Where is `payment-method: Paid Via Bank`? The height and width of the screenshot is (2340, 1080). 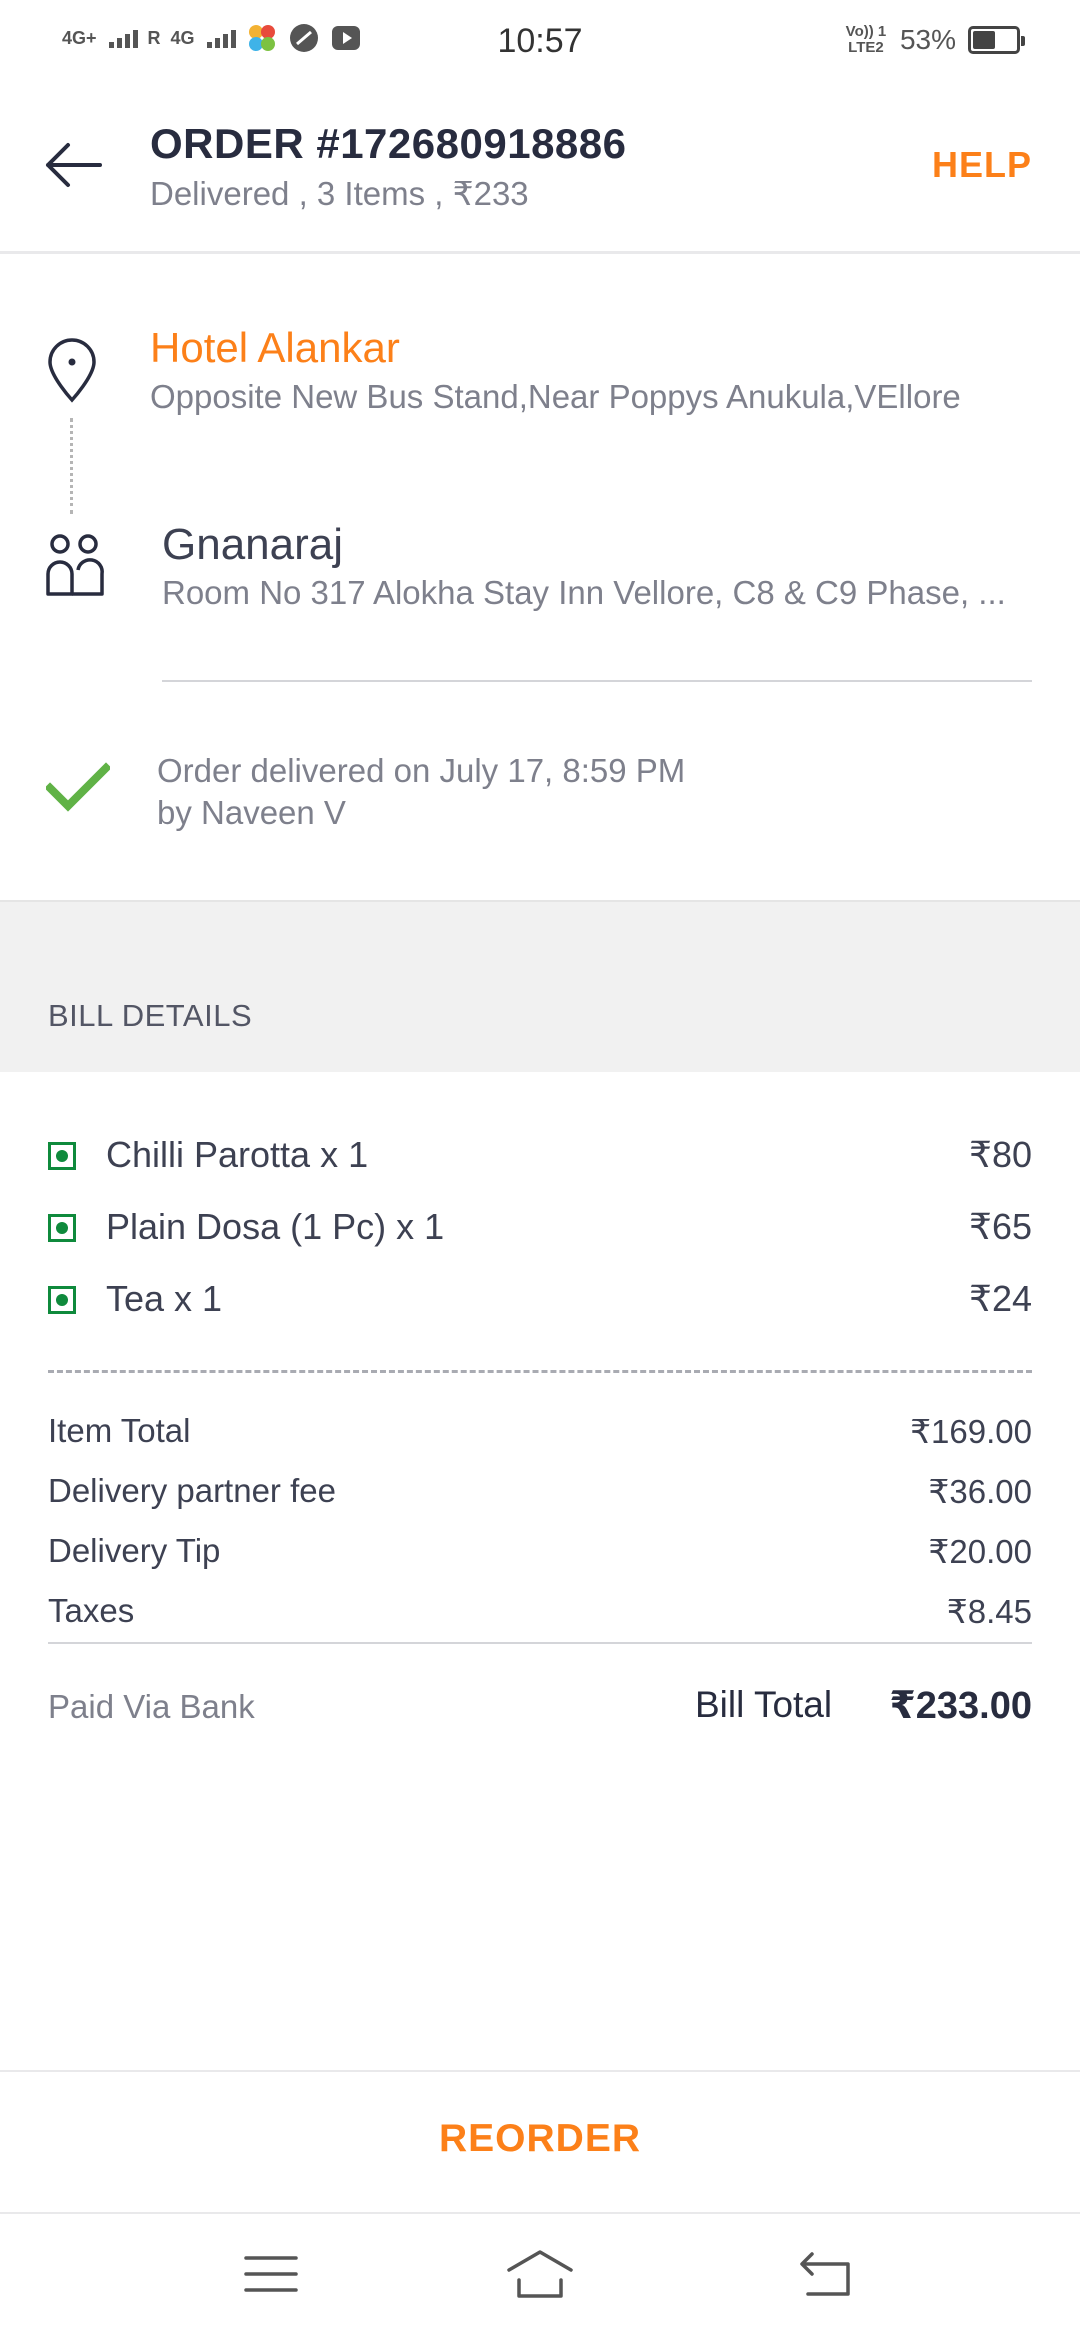
payment-method: Paid Via Bank is located at coordinates (151, 1706).